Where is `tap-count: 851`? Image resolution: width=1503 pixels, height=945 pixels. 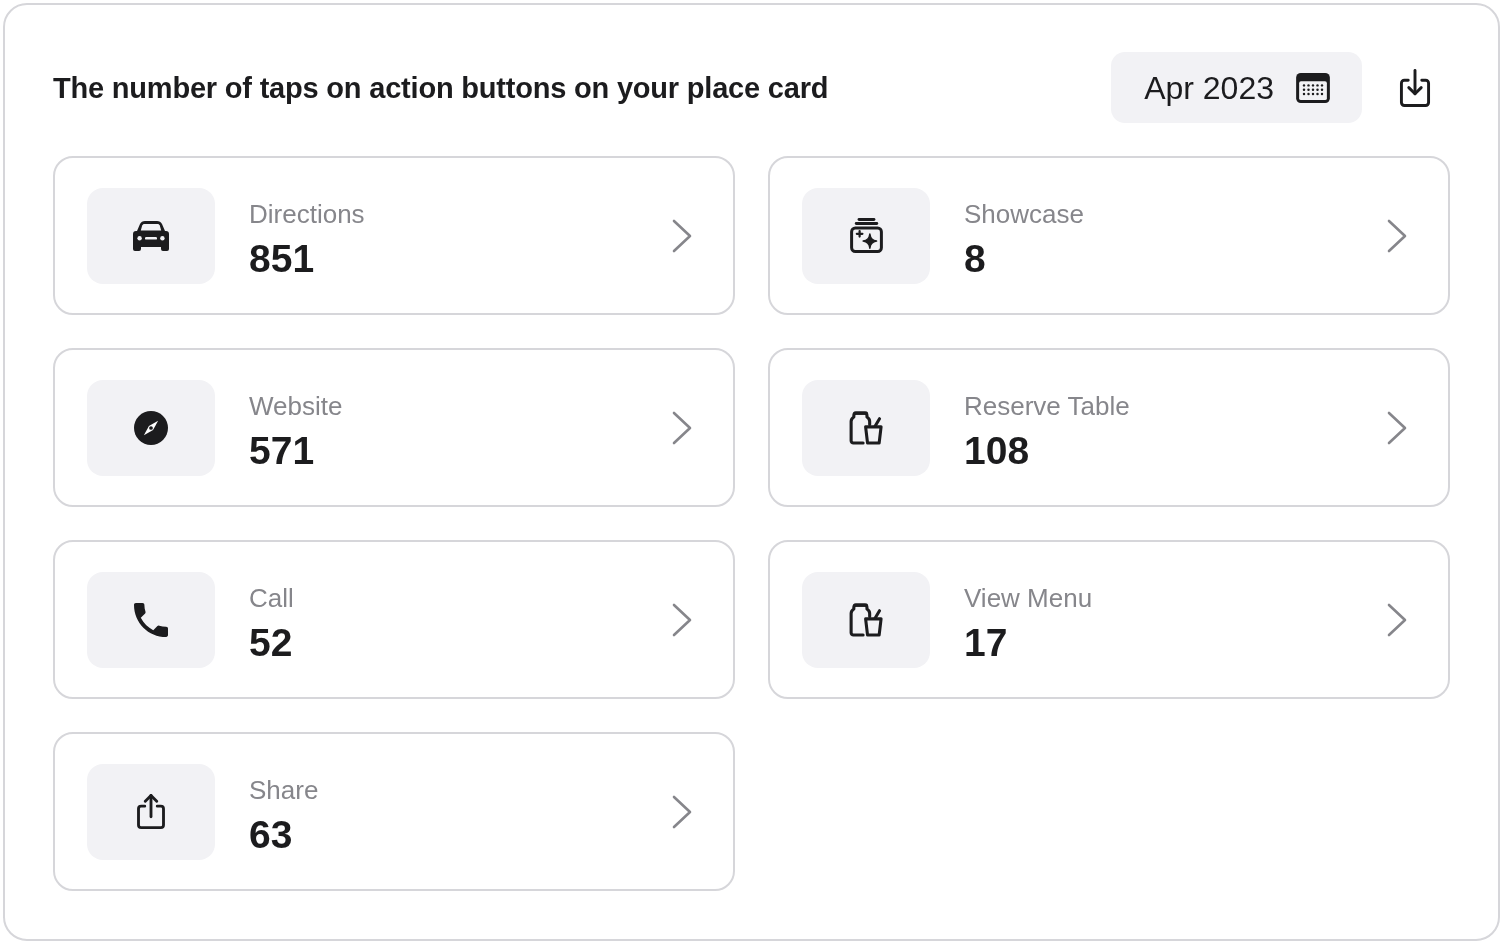 tap-count: 851 is located at coordinates (282, 258).